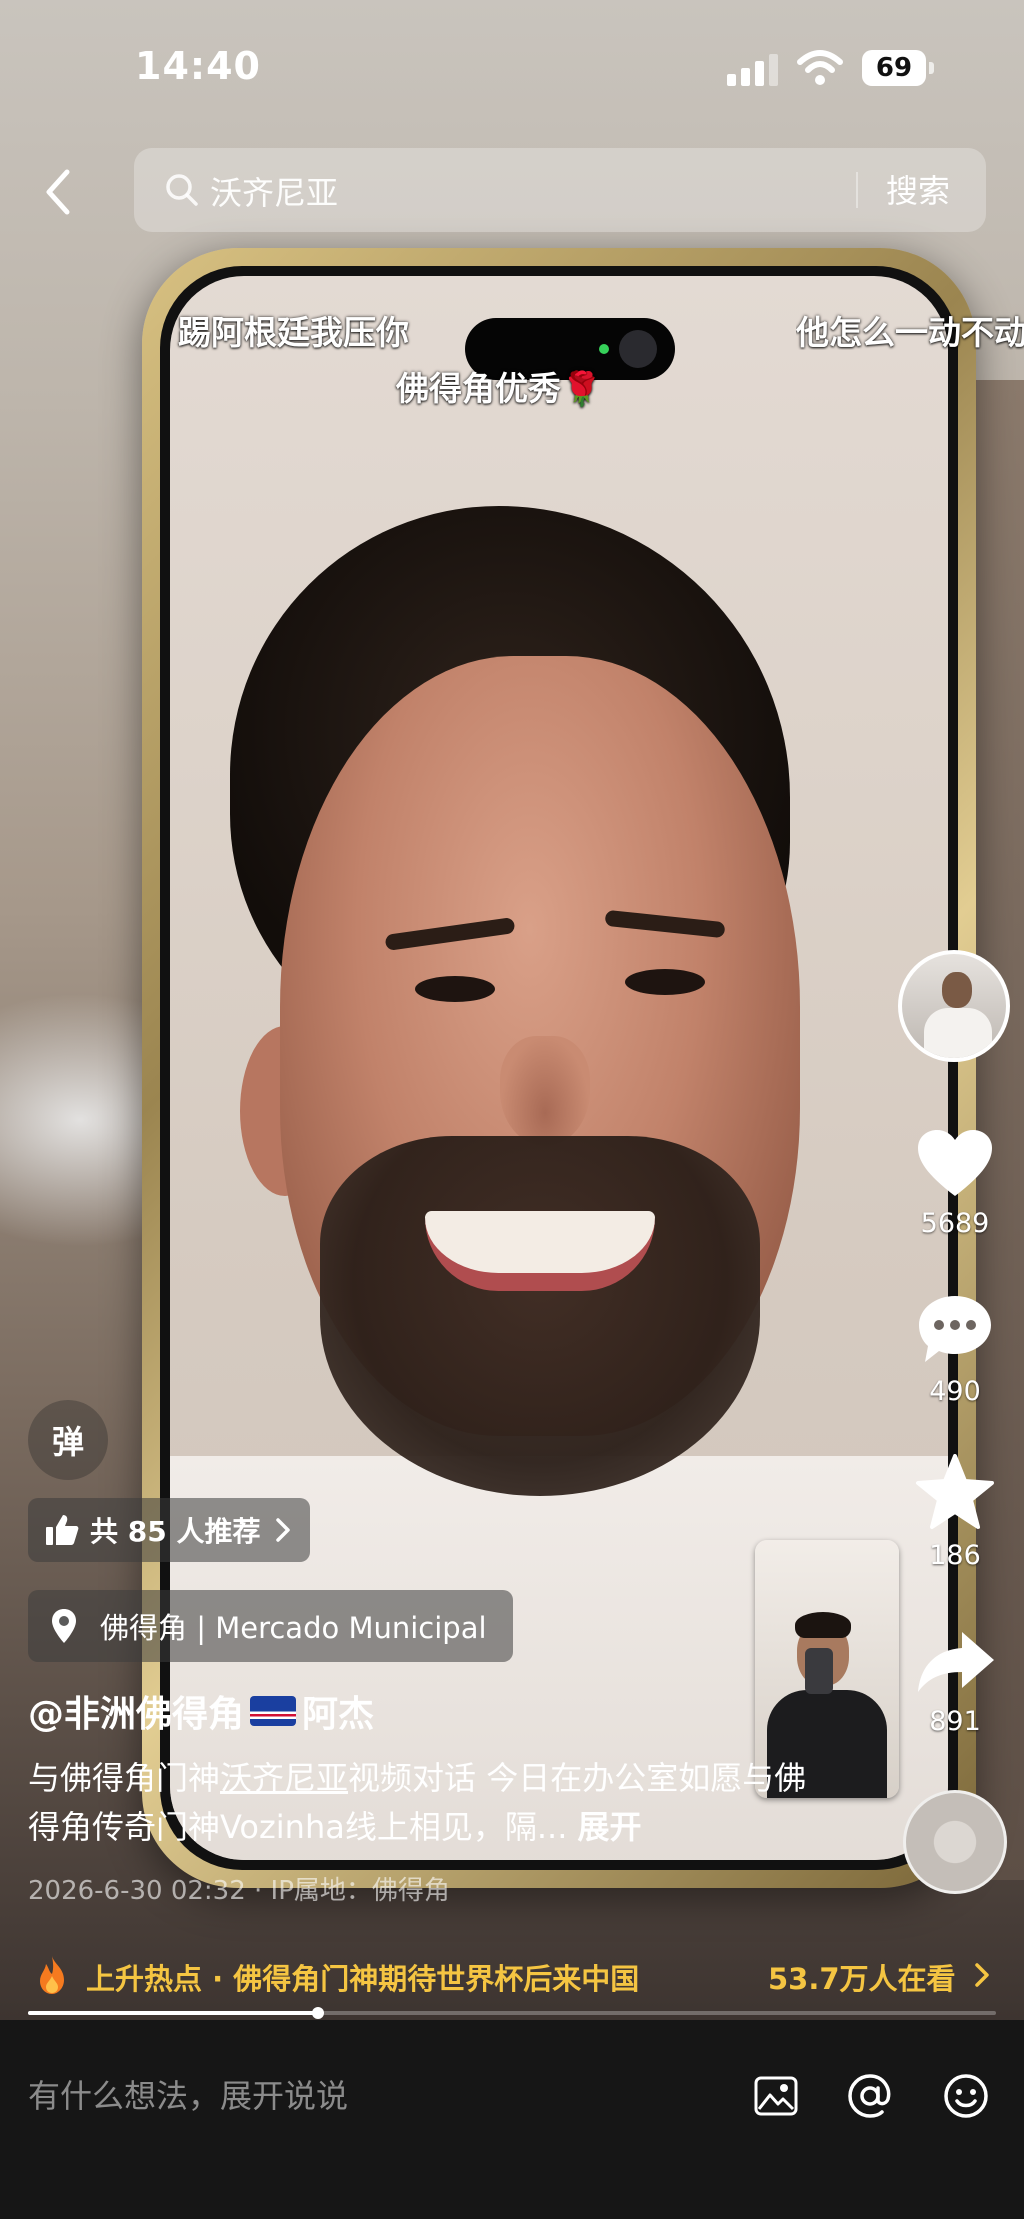  Describe the element at coordinates (955, 1391) in the screenshot. I see `comment-count: 490` at that location.